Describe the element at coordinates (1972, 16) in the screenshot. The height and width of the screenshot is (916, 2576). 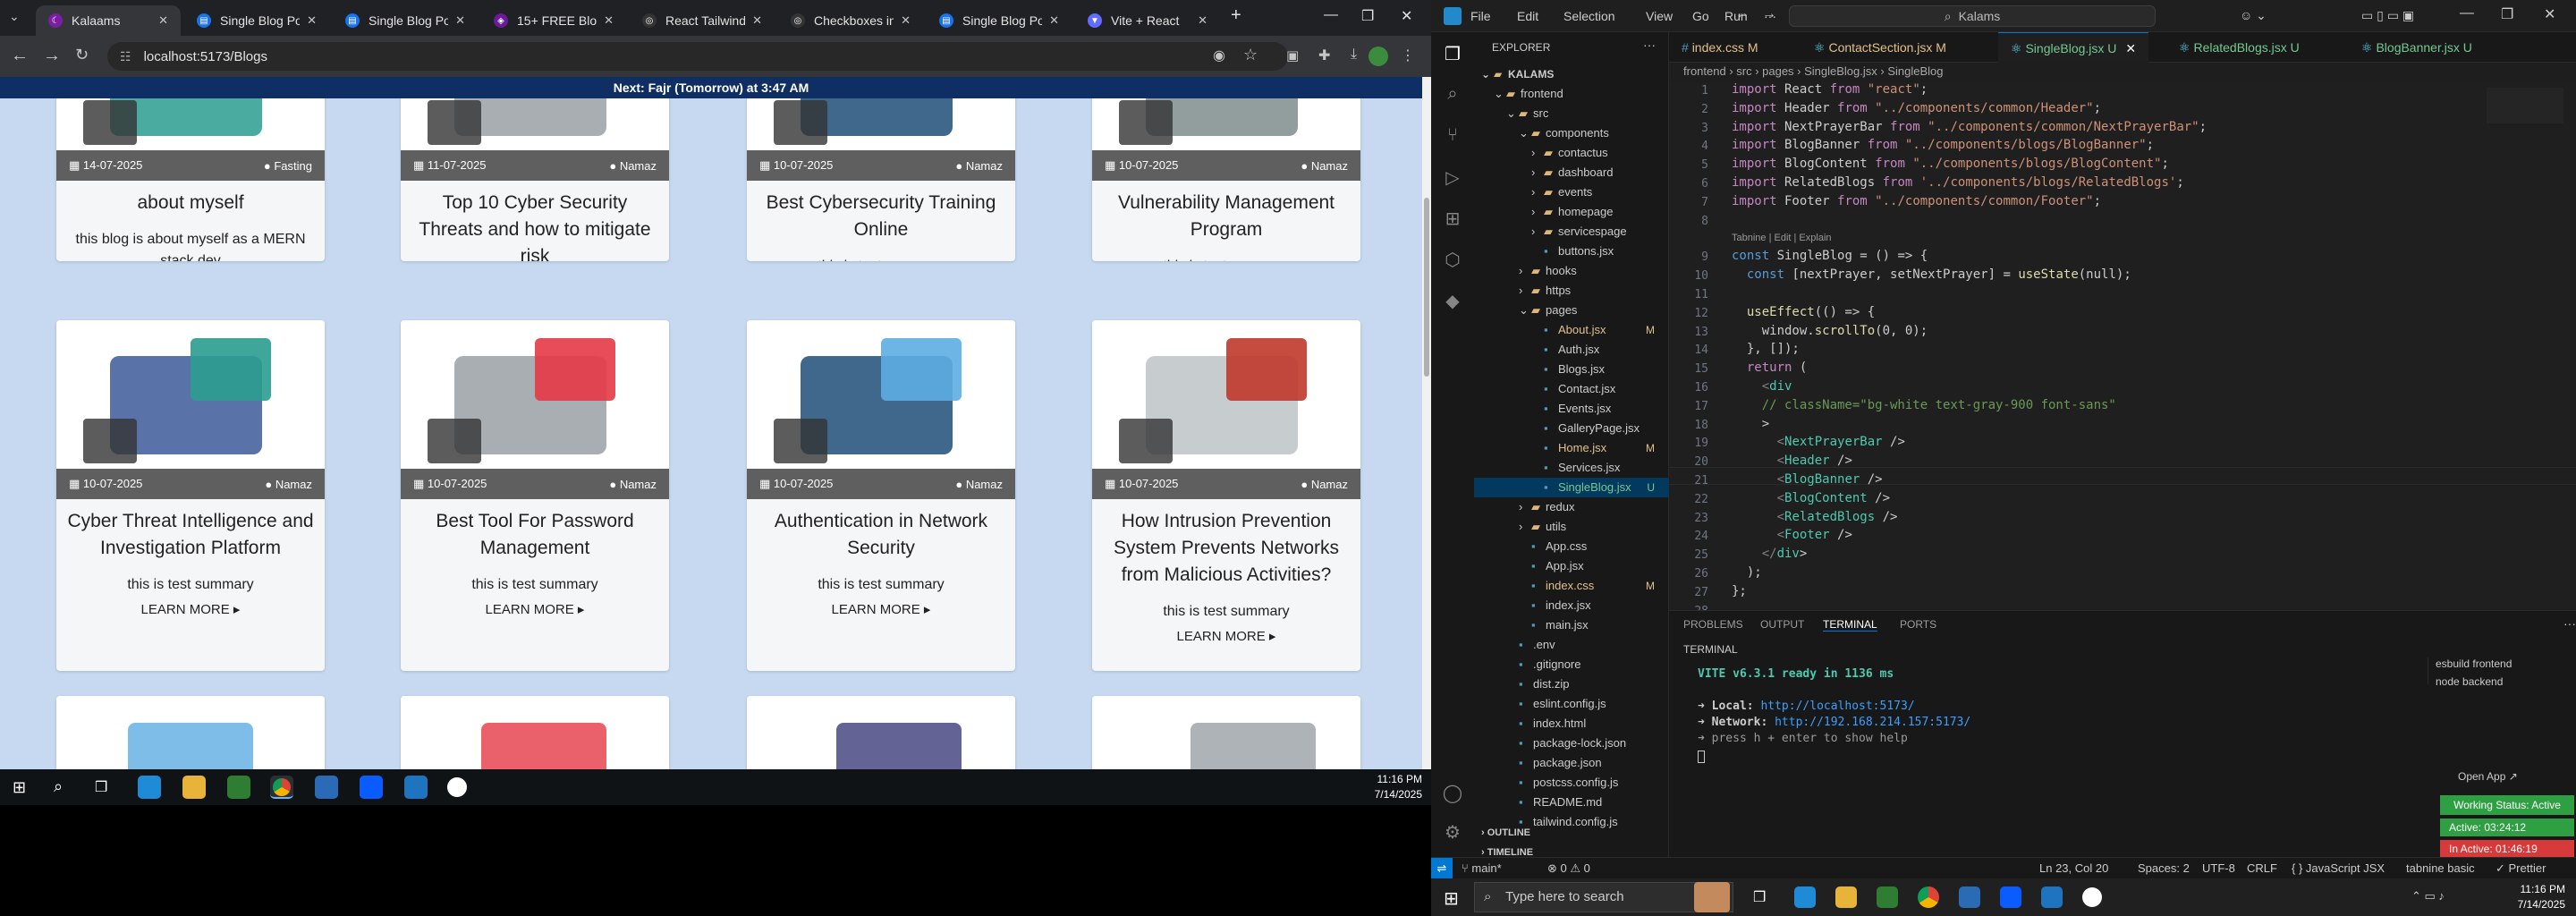
I see `command-center-search: ⌕ Kalams` at that location.